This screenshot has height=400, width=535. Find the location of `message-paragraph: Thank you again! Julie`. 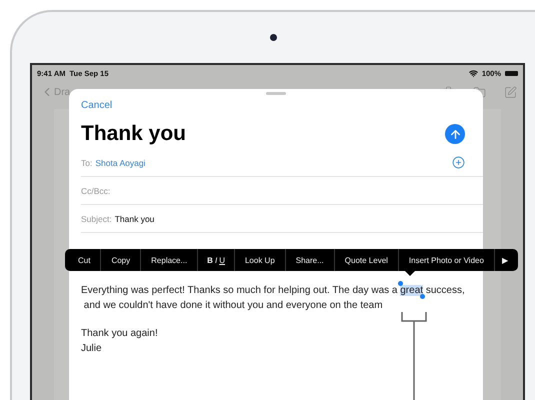

message-paragraph: Thank you again! Julie is located at coordinates (120, 341).